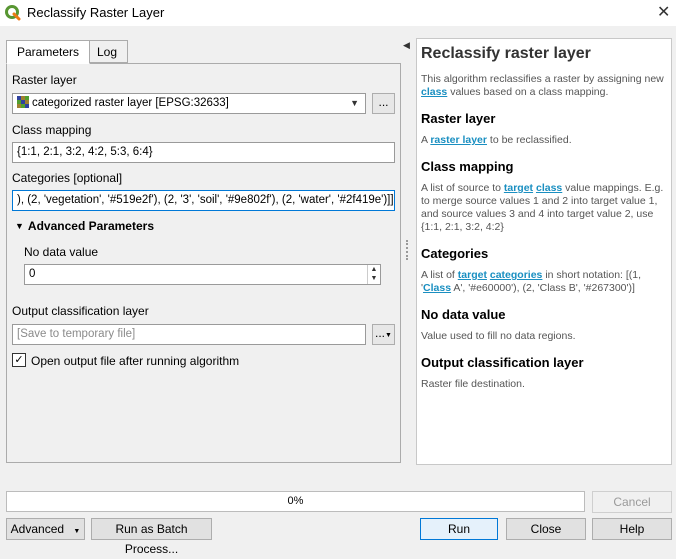 The height and width of the screenshot is (559, 676). What do you see at coordinates (516, 275) in the screenshot?
I see `help-link-categories: categories` at bounding box center [516, 275].